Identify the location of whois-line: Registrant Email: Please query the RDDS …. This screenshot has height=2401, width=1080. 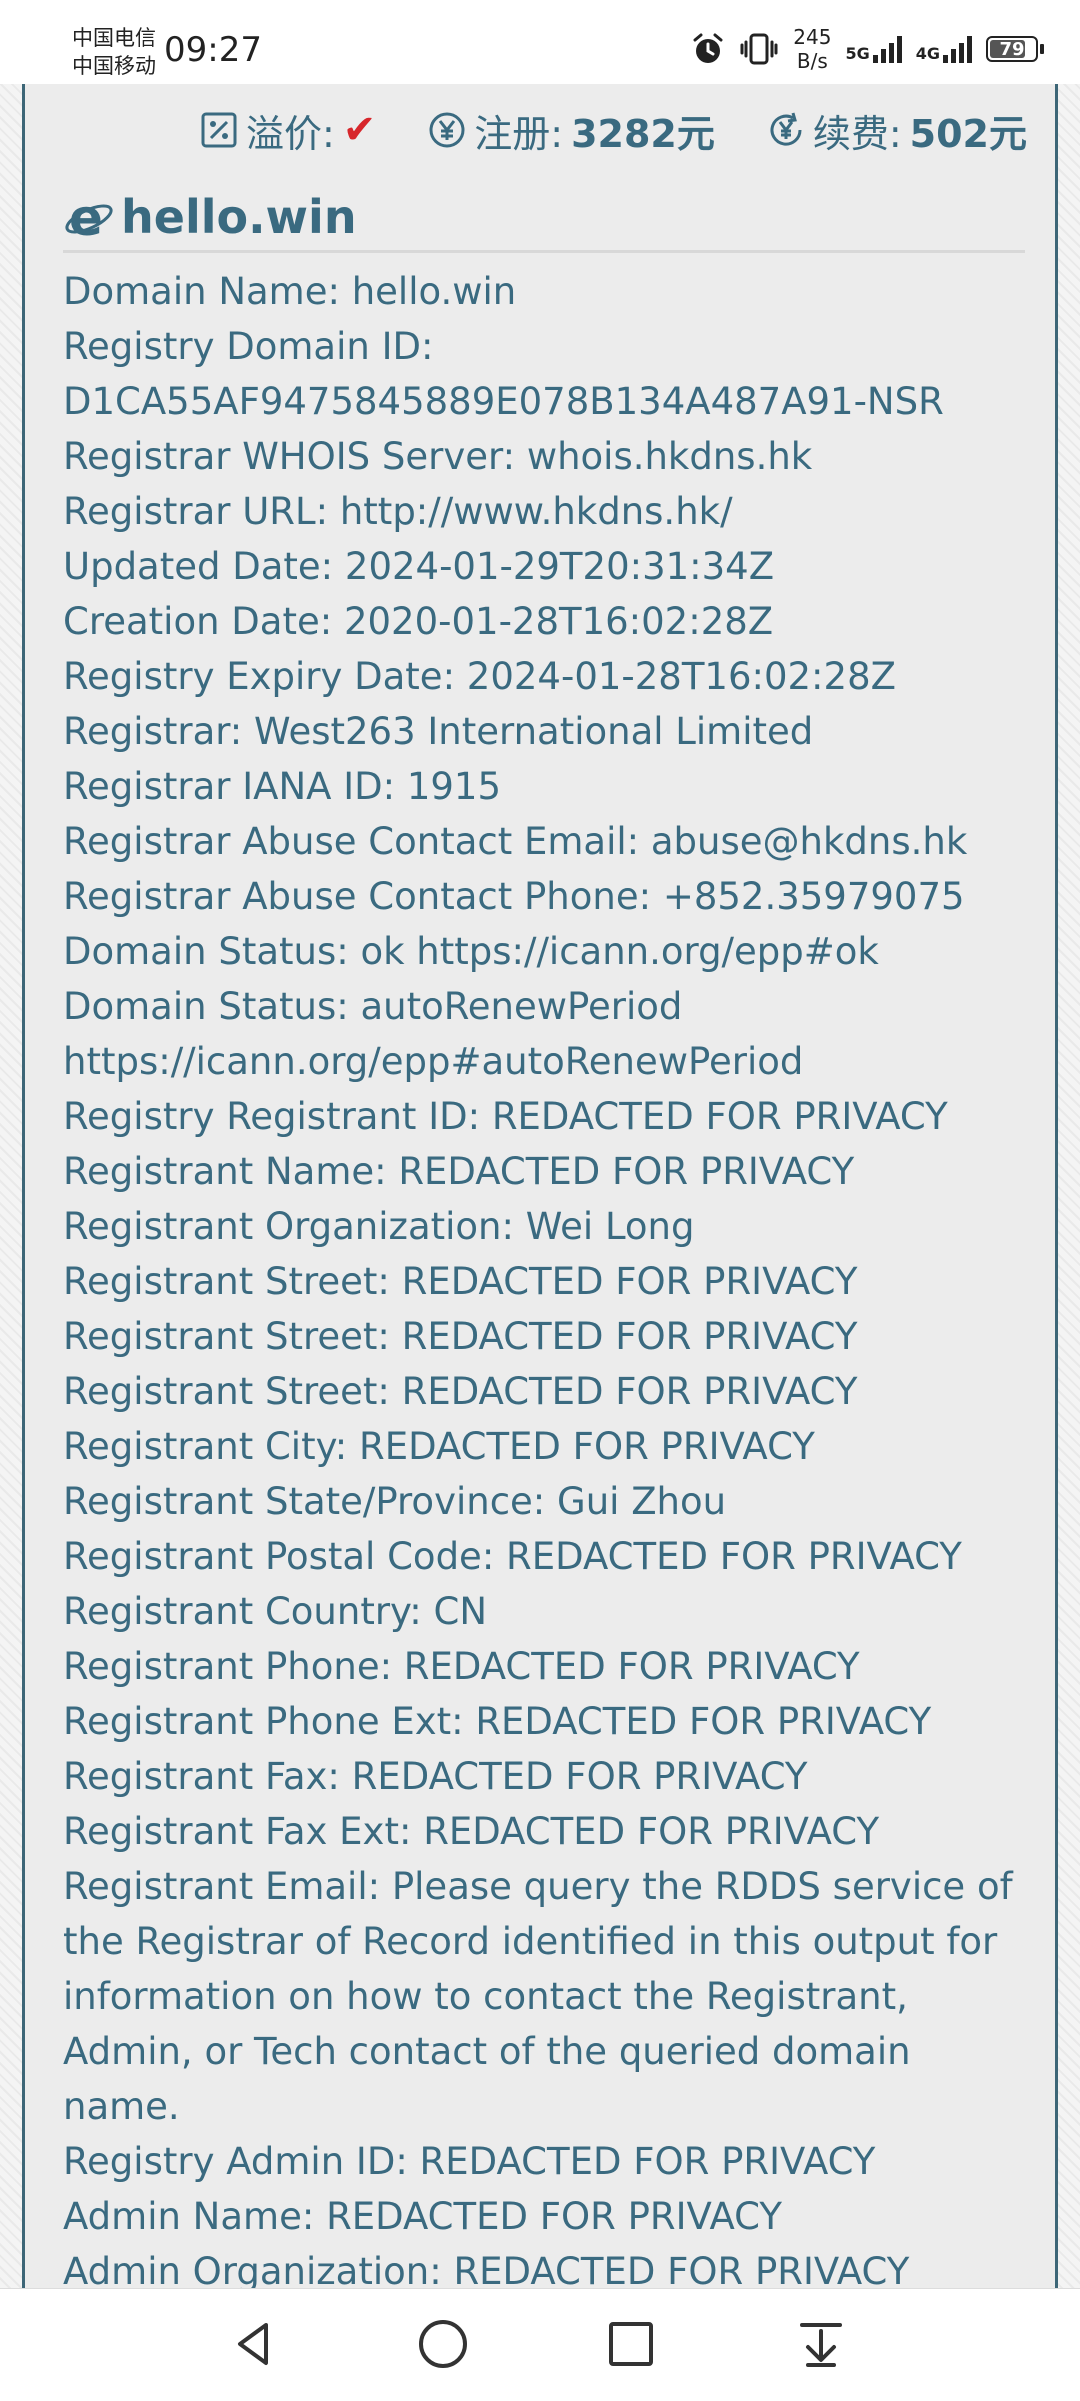
(538, 1886).